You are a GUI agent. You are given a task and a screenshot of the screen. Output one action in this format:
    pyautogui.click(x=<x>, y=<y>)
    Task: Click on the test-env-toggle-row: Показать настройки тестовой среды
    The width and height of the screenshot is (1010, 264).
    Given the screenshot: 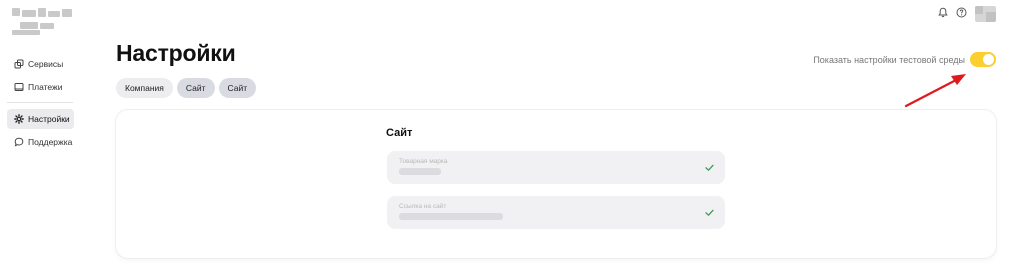 What is the action you would take?
    pyautogui.click(x=904, y=59)
    